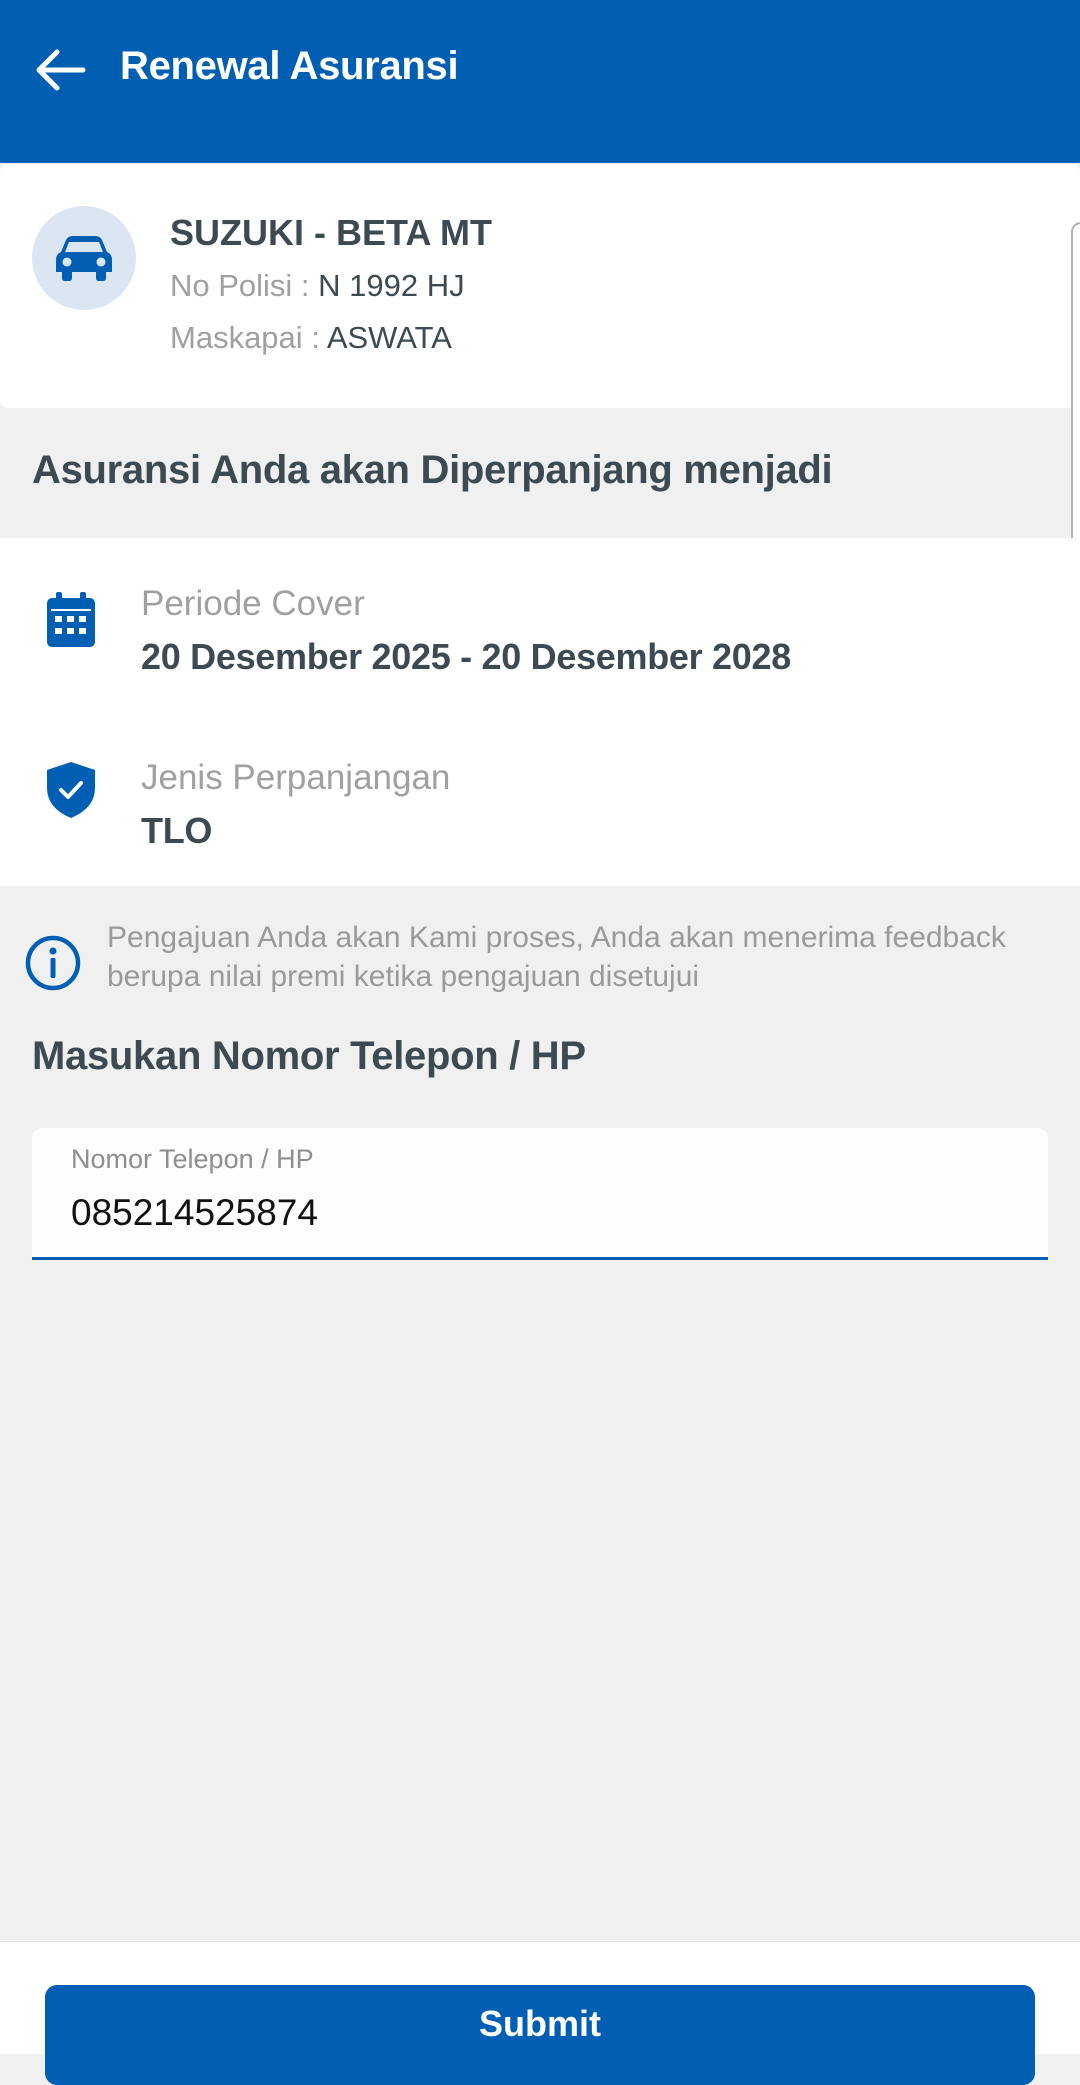  I want to click on police-number-label: No Polisi :, so click(244, 285).